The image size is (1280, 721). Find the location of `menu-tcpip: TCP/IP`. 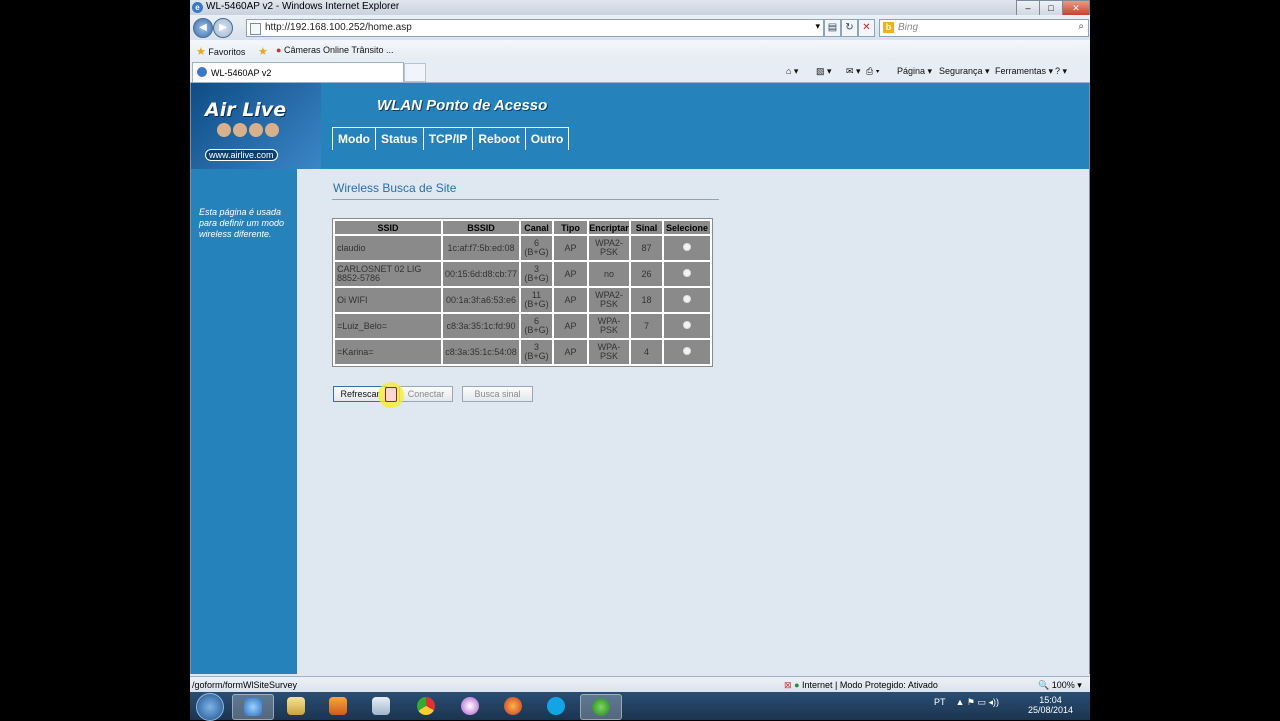

menu-tcpip: TCP/IP is located at coordinates (447, 139).